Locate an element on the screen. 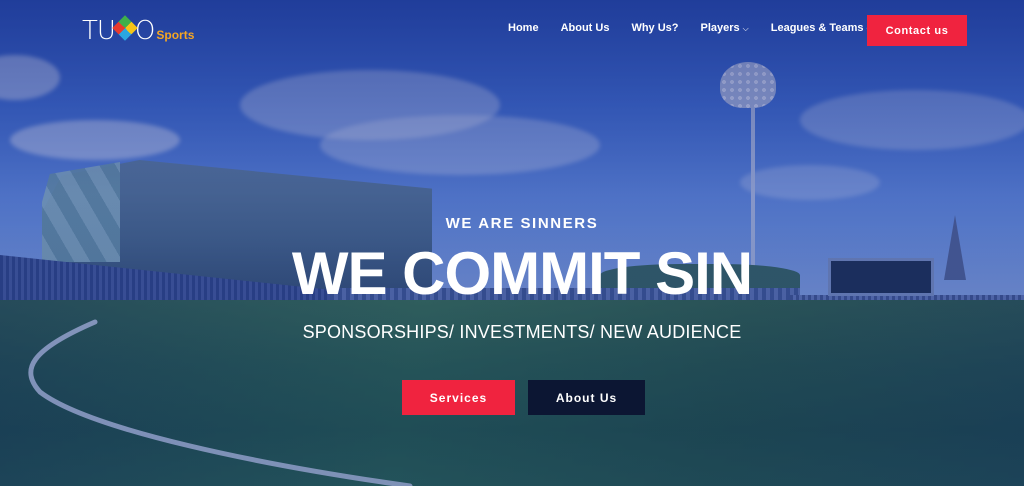 The height and width of the screenshot is (486, 1024). logo-mark: TU O is located at coordinates (118, 30).